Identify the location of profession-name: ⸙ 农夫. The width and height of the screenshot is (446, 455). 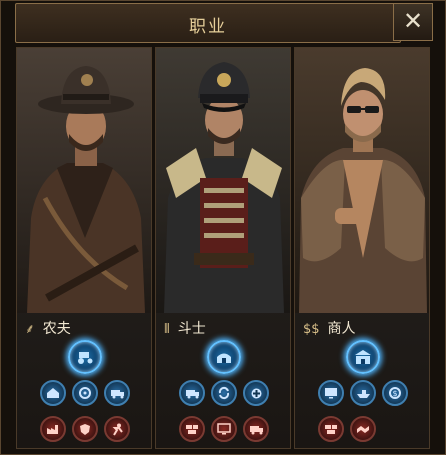
(48, 328).